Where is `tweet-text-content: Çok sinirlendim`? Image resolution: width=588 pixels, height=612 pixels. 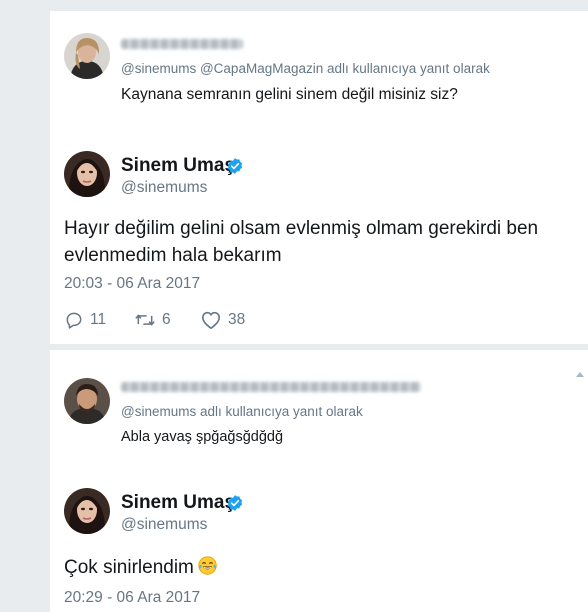
tweet-text-content: Çok sinirlendim is located at coordinates (129, 567).